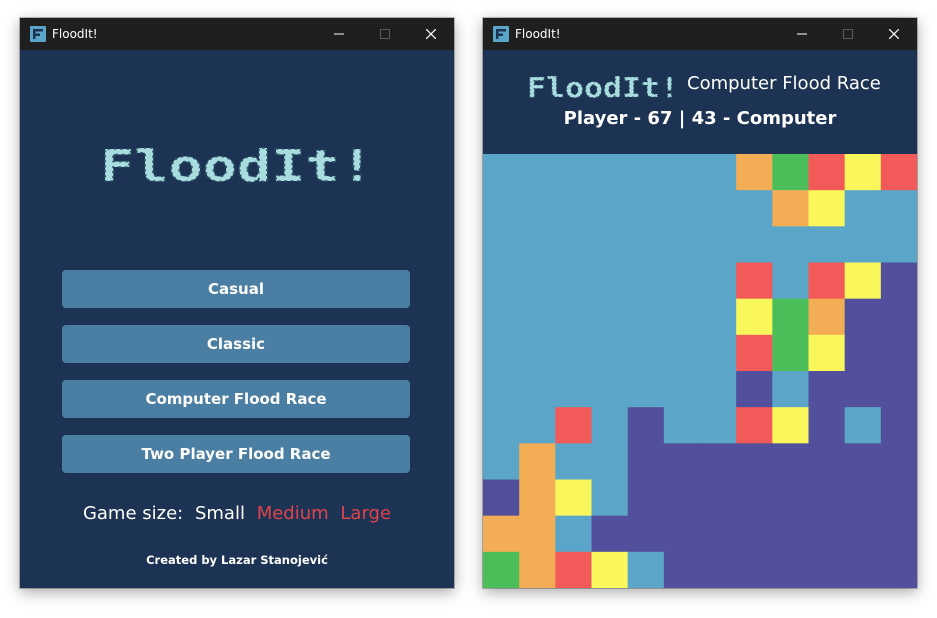 This screenshot has height=618, width=937. Describe the element at coordinates (236, 454) in the screenshot. I see `two-player-flood-race-button: Two Player Flood Race` at that location.